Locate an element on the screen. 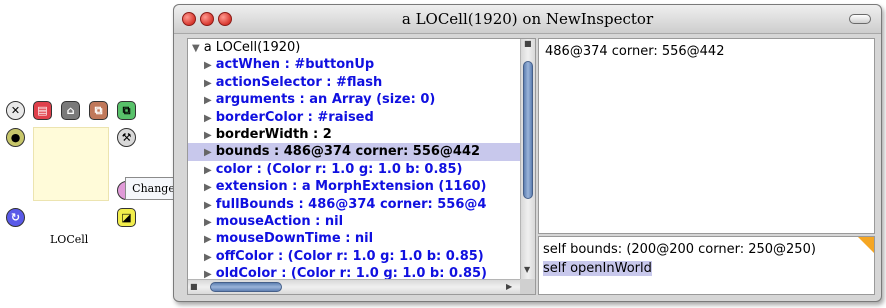  eval-line: self bounds: (200@200 corner: 250@250) is located at coordinates (706, 249).